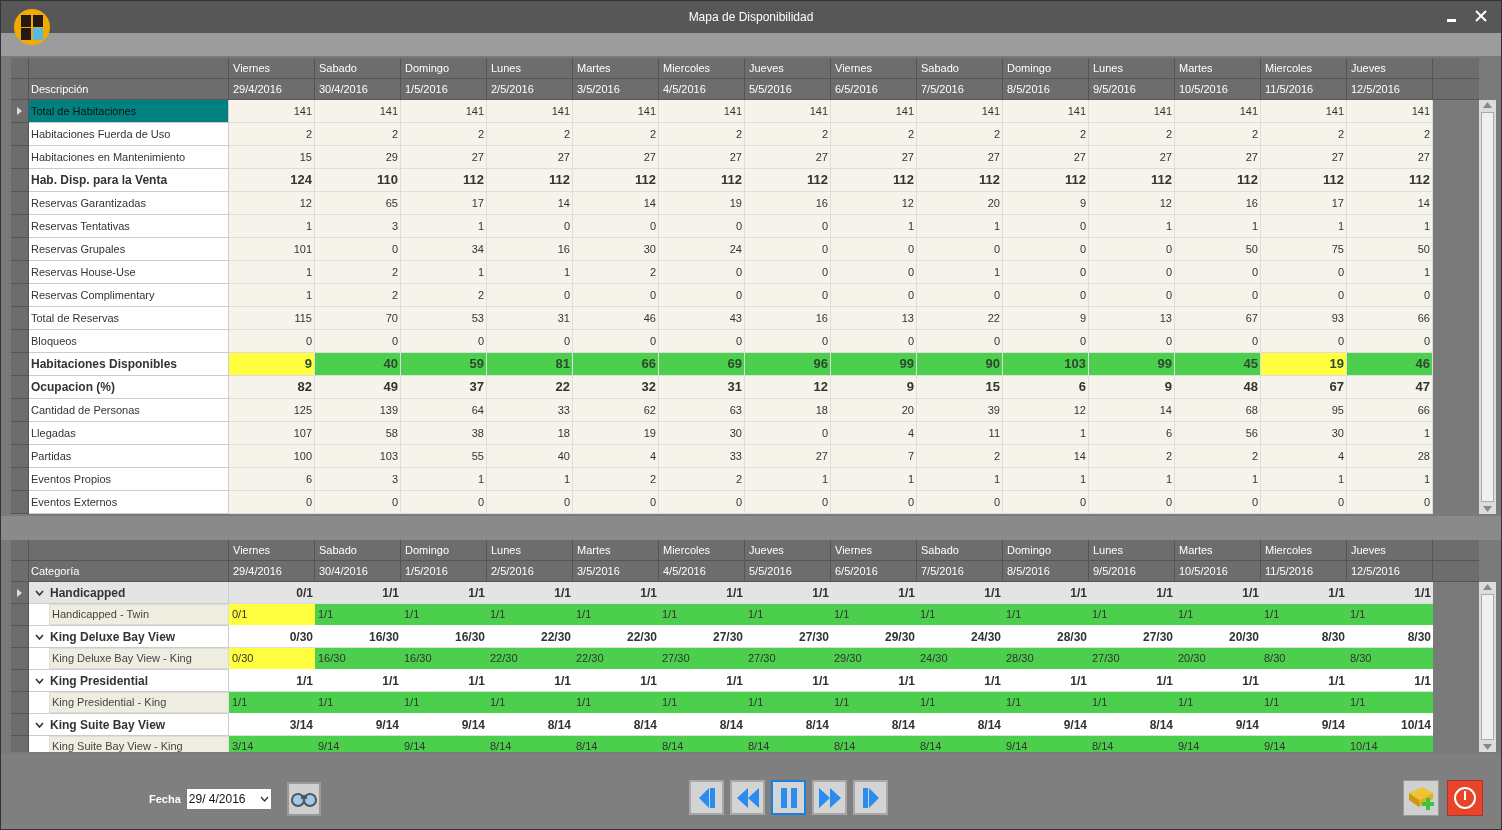  Describe the element at coordinates (129, 681) in the screenshot. I see `group-row-label: King Presidential` at that location.